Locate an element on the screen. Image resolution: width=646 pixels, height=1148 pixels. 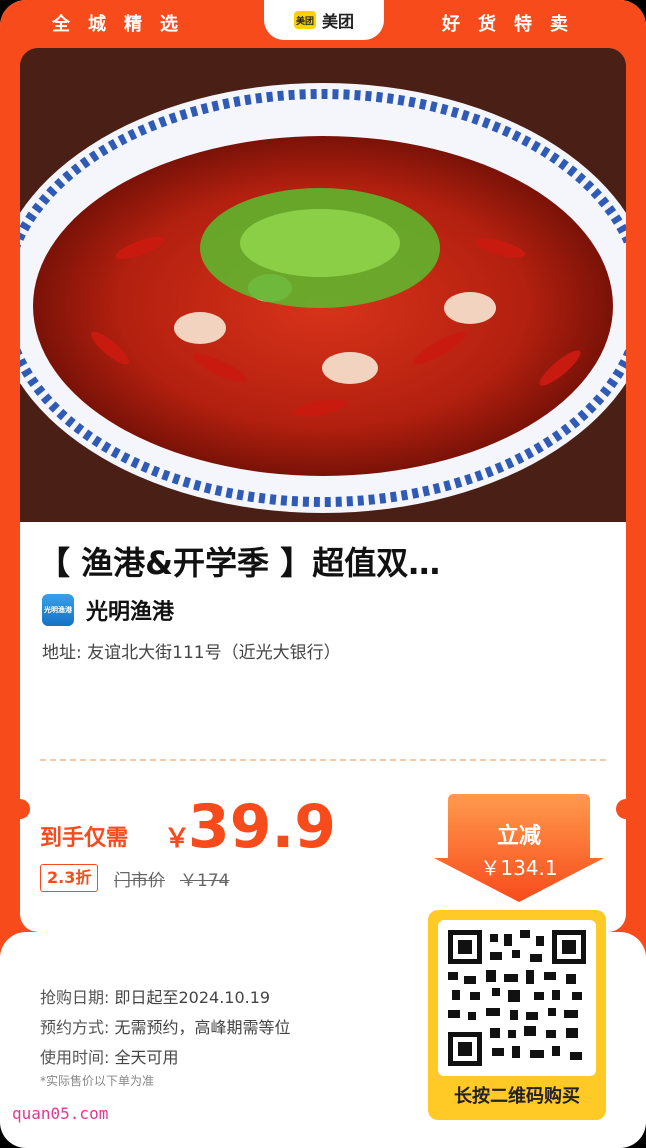
info-row-reservation: 预约方式: 无需预约，高峰期需等位 is located at coordinates (165, 1027).